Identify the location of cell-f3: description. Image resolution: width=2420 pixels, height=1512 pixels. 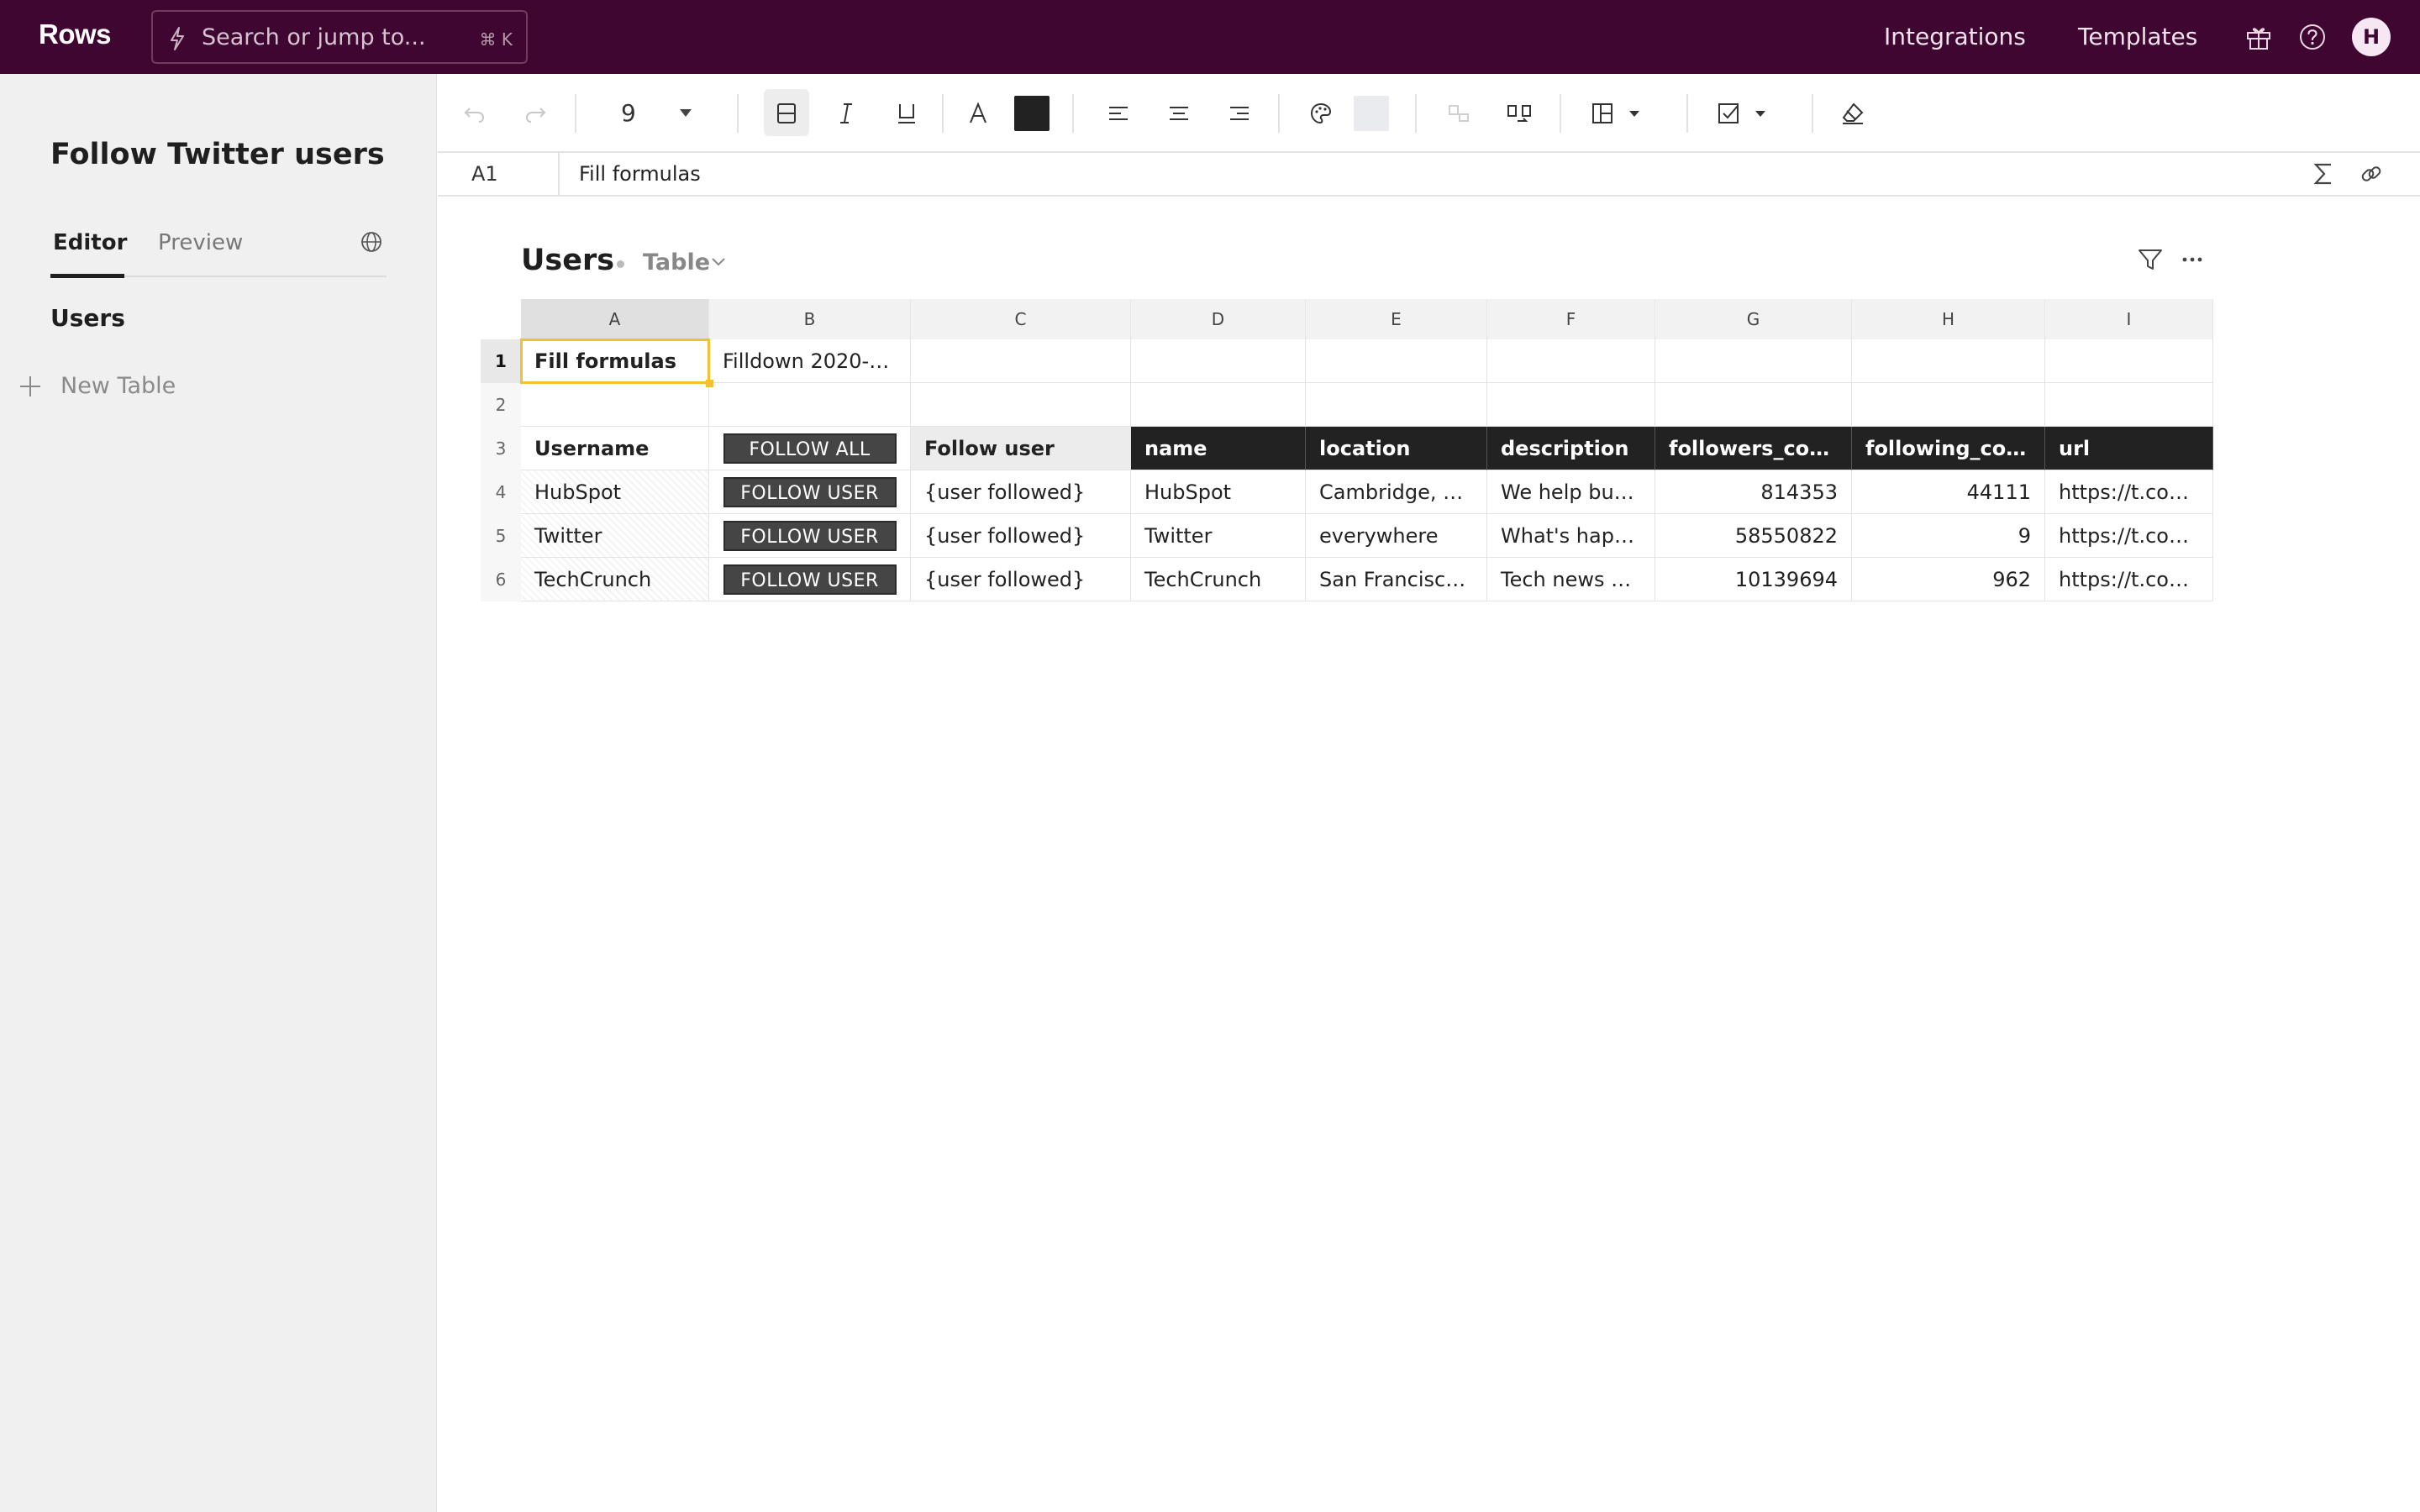
(1571, 448).